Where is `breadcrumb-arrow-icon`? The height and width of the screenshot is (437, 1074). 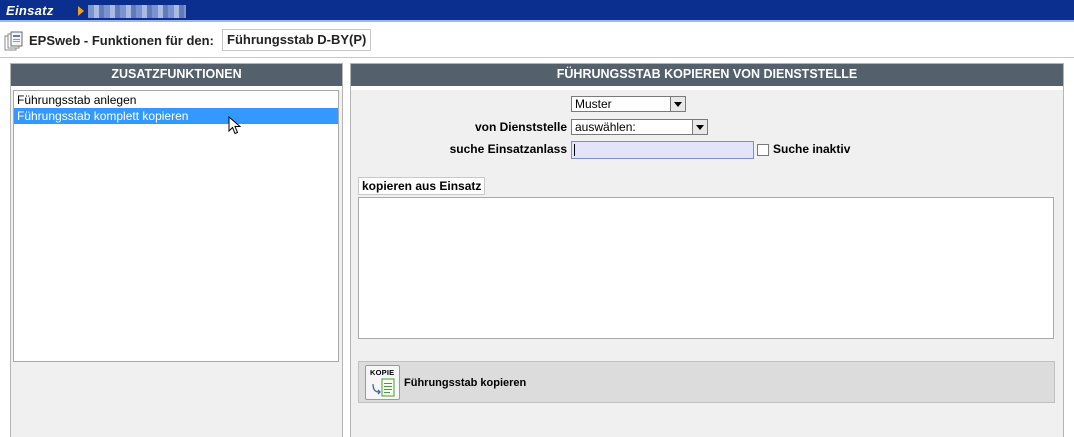
breadcrumb-arrow-icon is located at coordinates (81, 11).